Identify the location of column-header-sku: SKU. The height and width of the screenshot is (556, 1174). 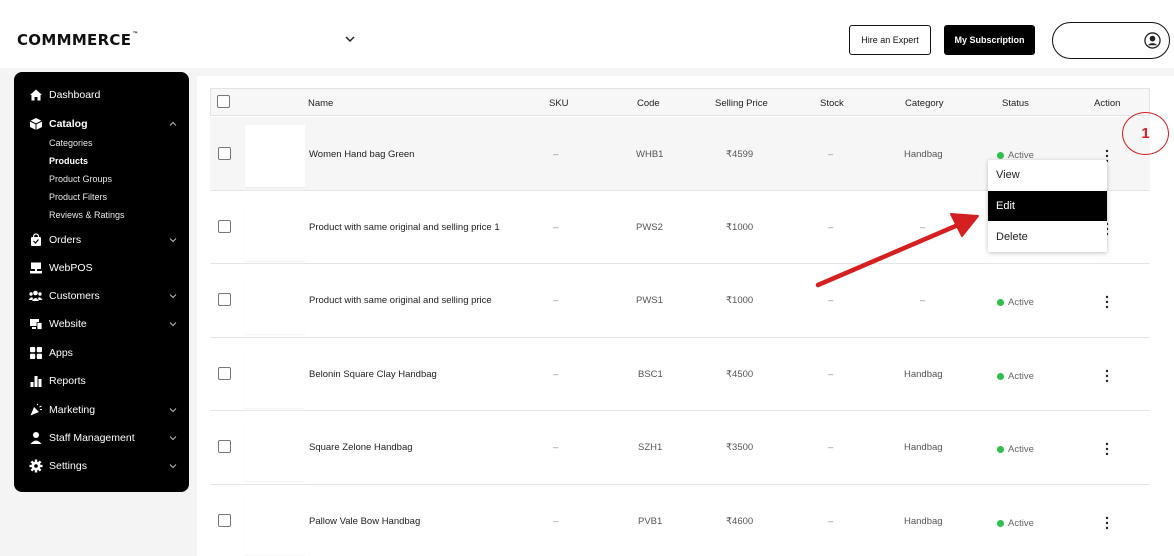
(559, 103).